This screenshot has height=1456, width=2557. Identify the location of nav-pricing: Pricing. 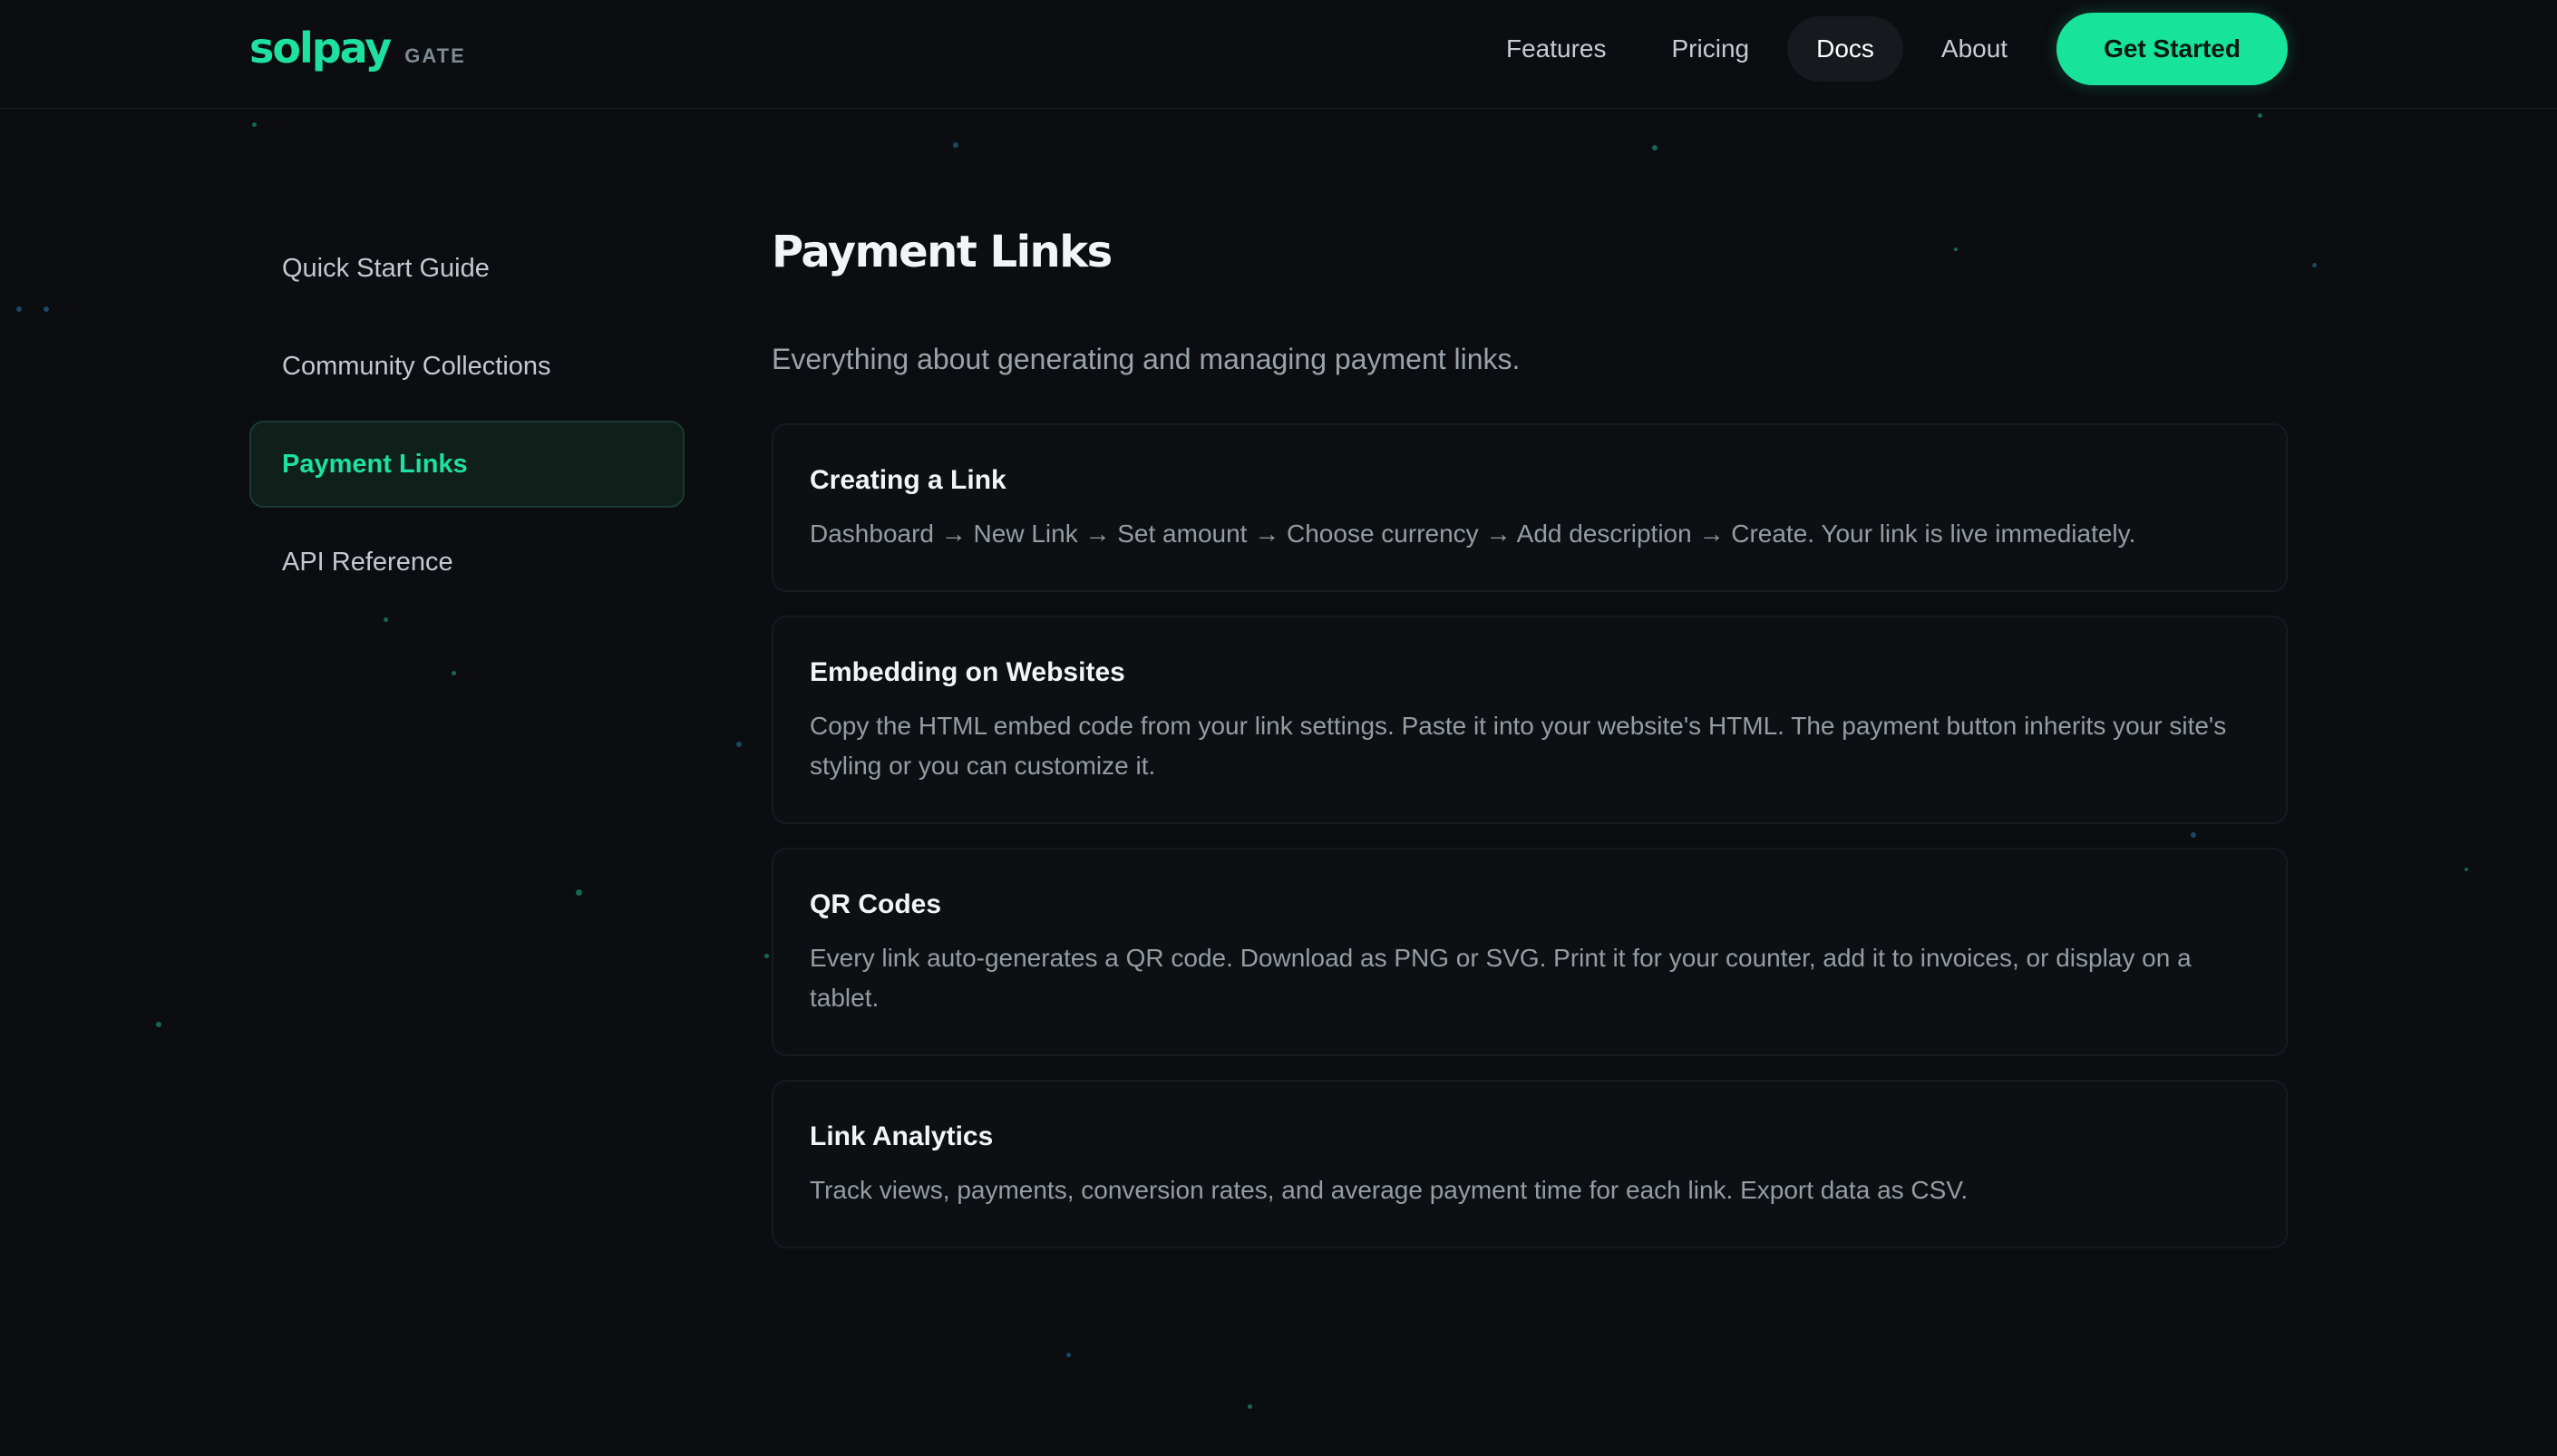
(1711, 49).